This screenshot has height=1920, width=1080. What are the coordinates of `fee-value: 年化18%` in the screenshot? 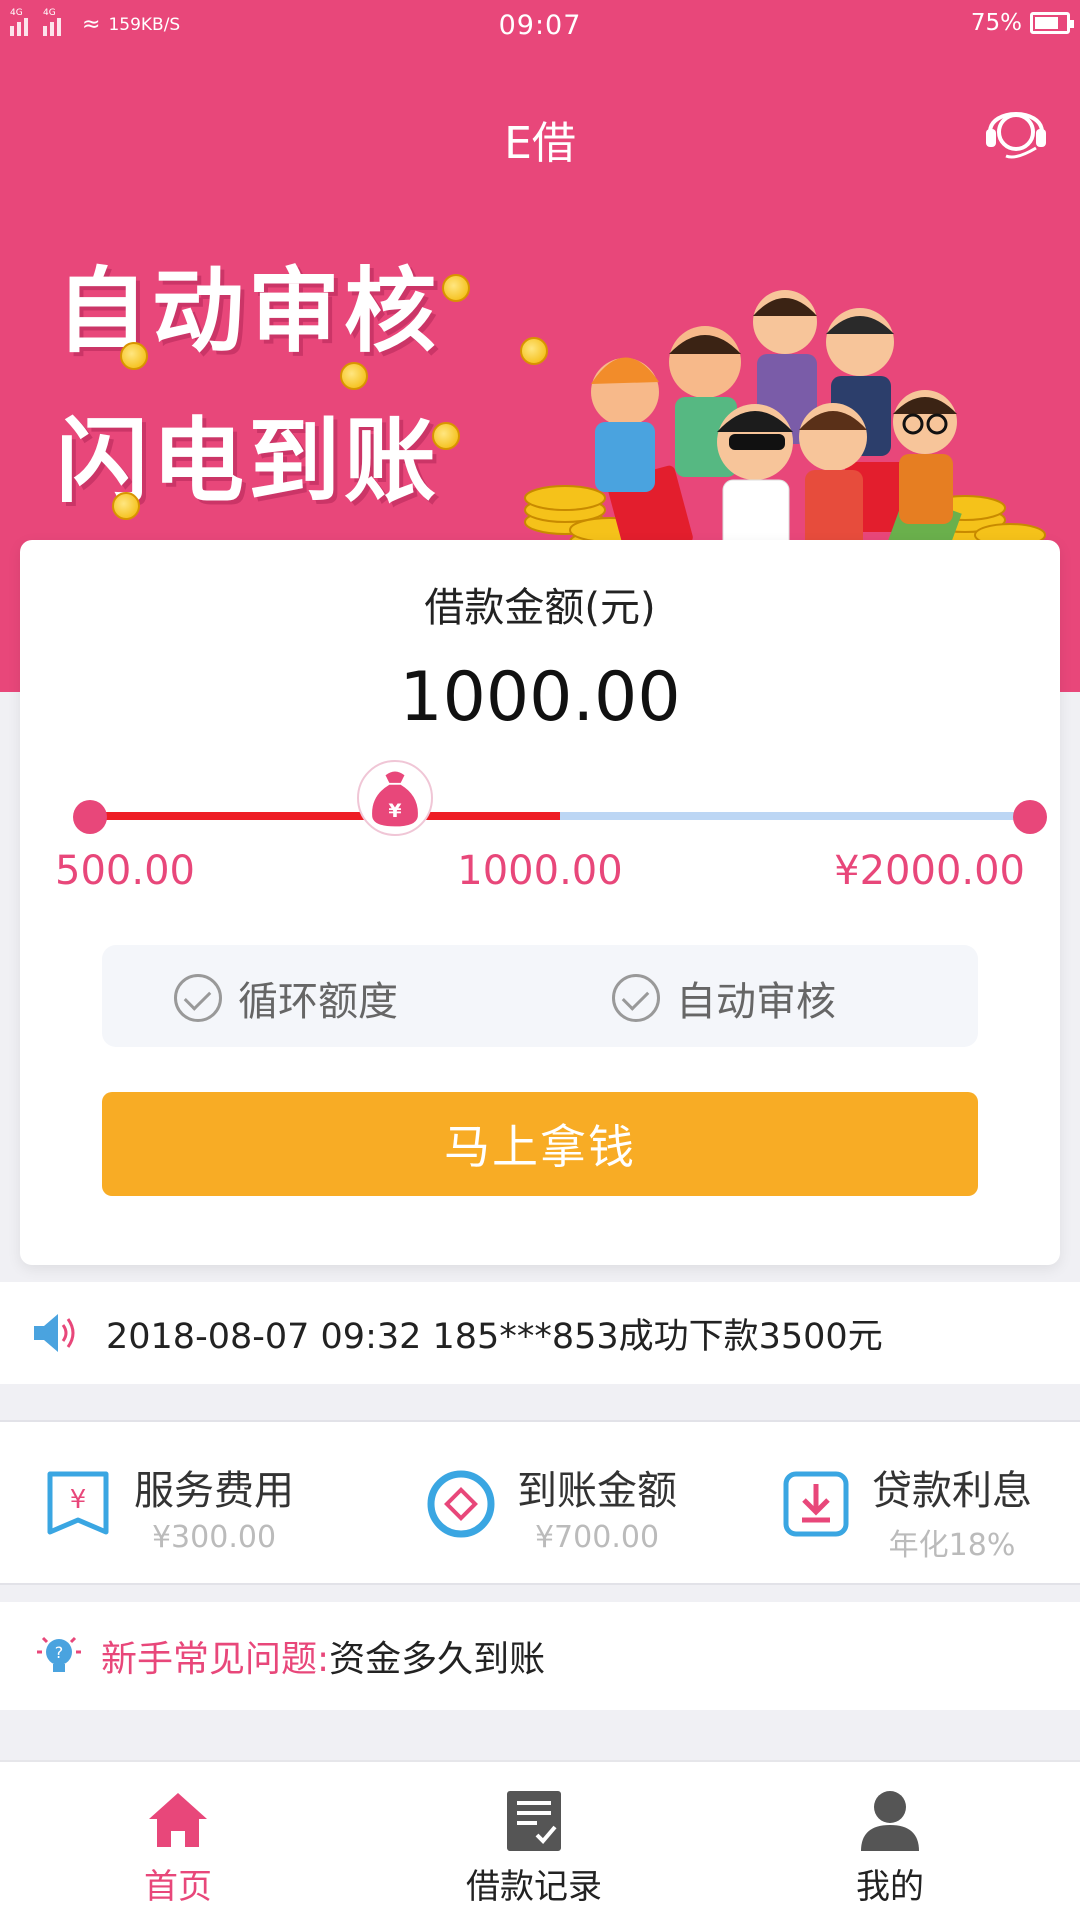 It's located at (952, 1545).